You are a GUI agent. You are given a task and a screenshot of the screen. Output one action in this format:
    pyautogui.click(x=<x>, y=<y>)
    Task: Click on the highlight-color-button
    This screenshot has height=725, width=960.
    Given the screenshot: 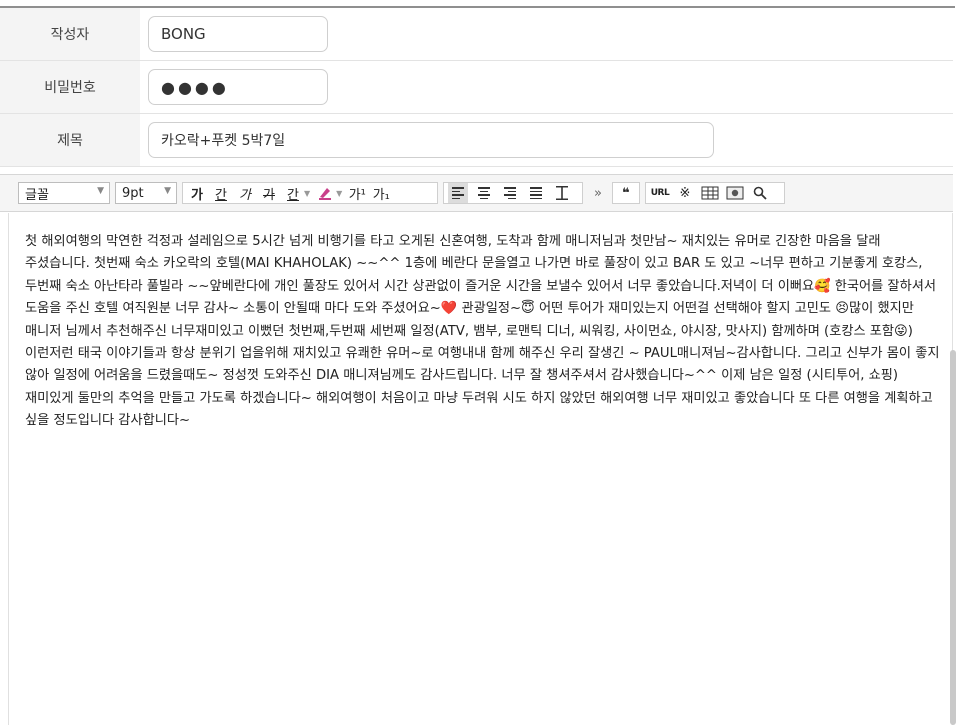 What is the action you would take?
    pyautogui.click(x=325, y=193)
    